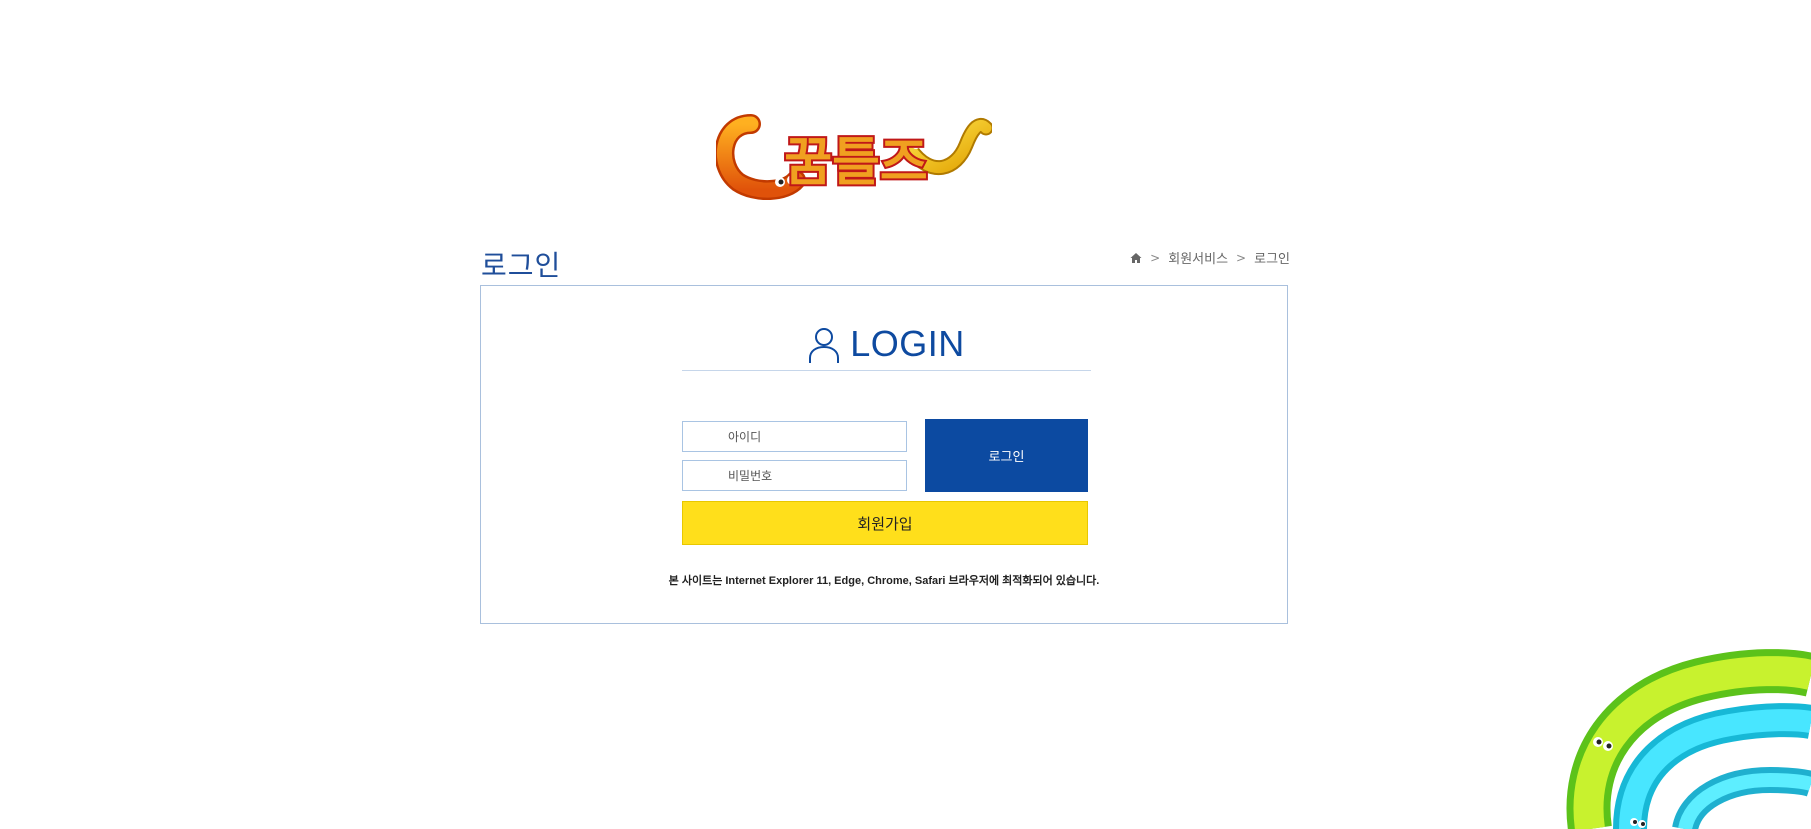  Describe the element at coordinates (1006, 455) in the screenshot. I see `login-button: 로그인` at that location.